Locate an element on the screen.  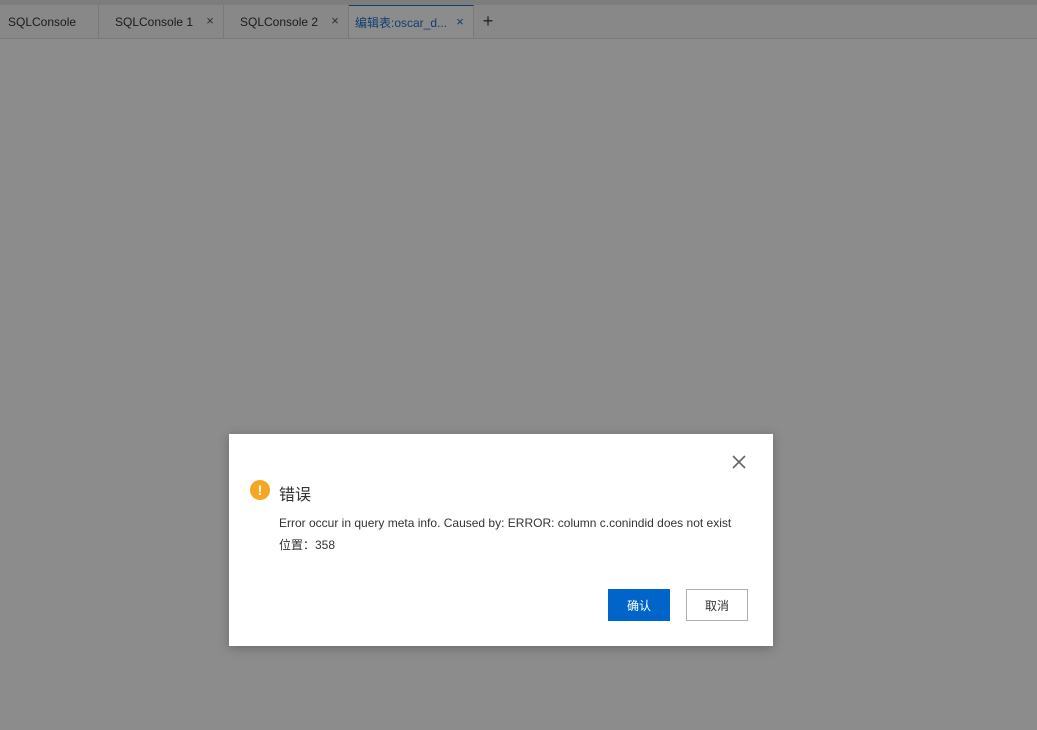
dialog-title: 错误 is located at coordinates (295, 495).